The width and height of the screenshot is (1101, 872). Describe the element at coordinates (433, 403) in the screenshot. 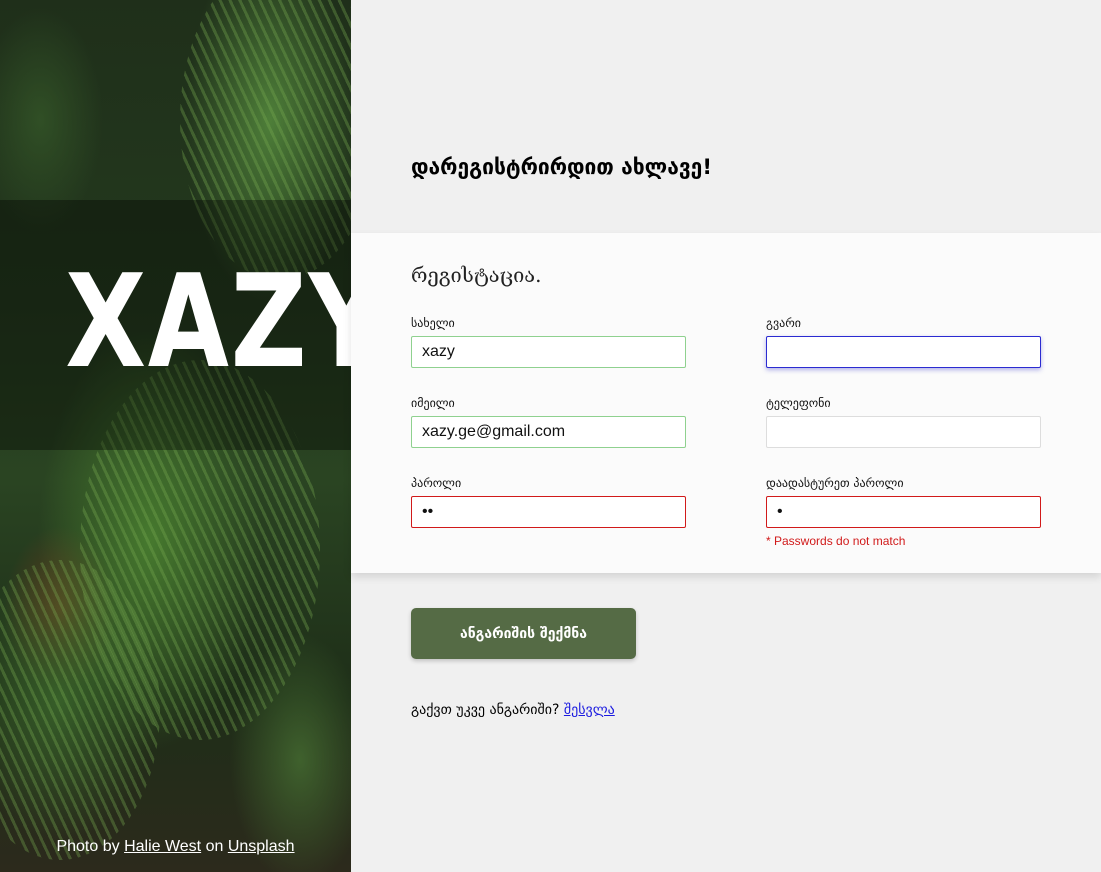

I see `email-label: იმეილი` at that location.